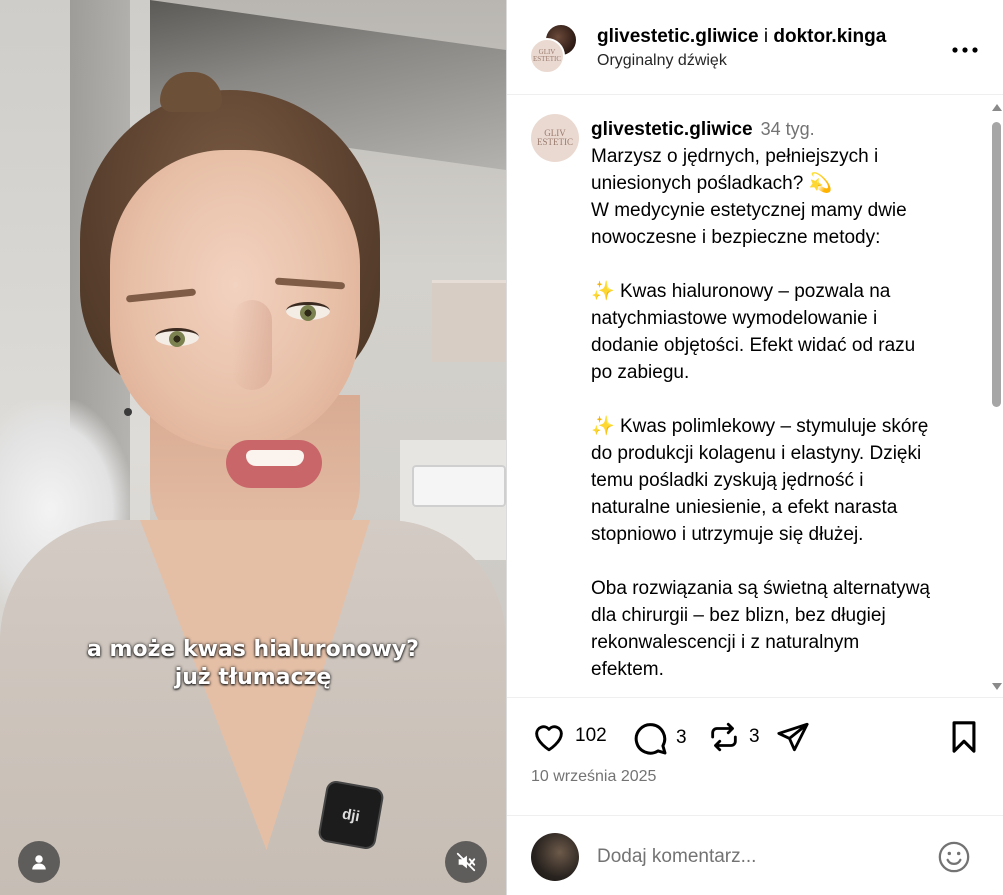 The image size is (1003, 895). What do you see at coordinates (747, 857) in the screenshot?
I see `comment-input` at bounding box center [747, 857].